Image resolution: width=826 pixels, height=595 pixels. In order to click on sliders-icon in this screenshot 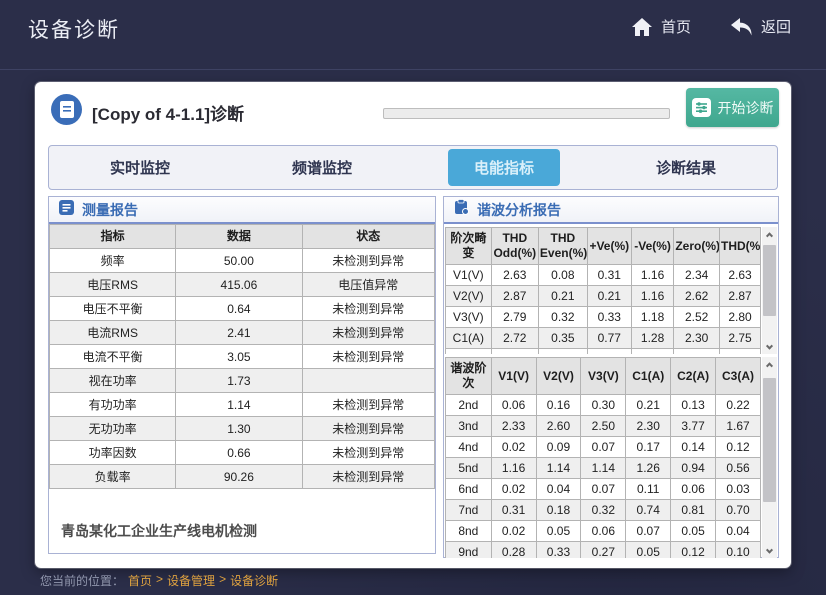, I will do `click(701, 107)`.